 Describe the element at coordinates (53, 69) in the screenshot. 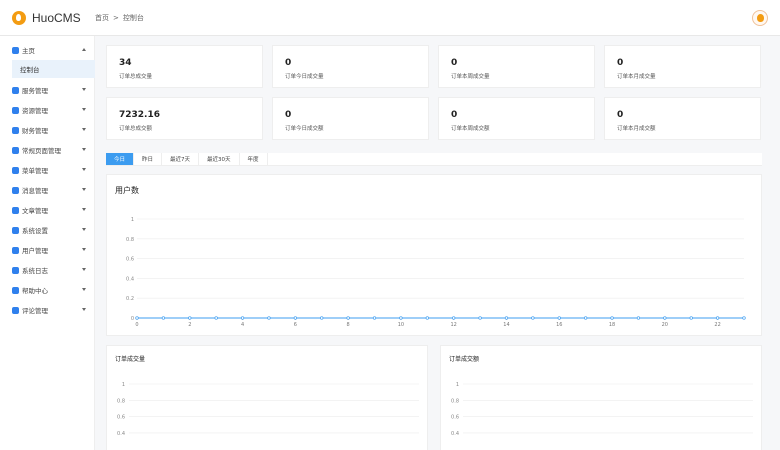

I see `sidebar-subitem-dashboard: 控制台` at that location.